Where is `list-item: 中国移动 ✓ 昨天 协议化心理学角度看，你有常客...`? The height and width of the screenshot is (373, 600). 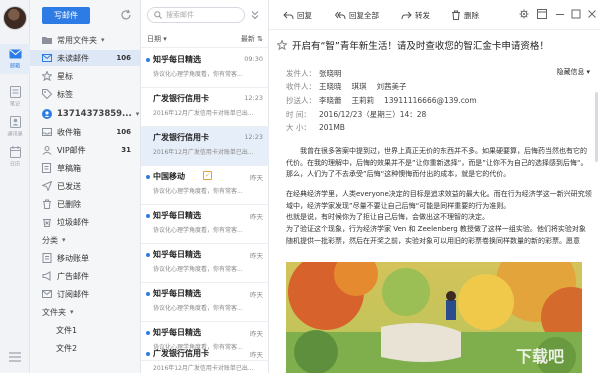
list-item: 中国移动 ✓ 昨天 协议化心理学角度看，你有常客... is located at coordinates (205, 185).